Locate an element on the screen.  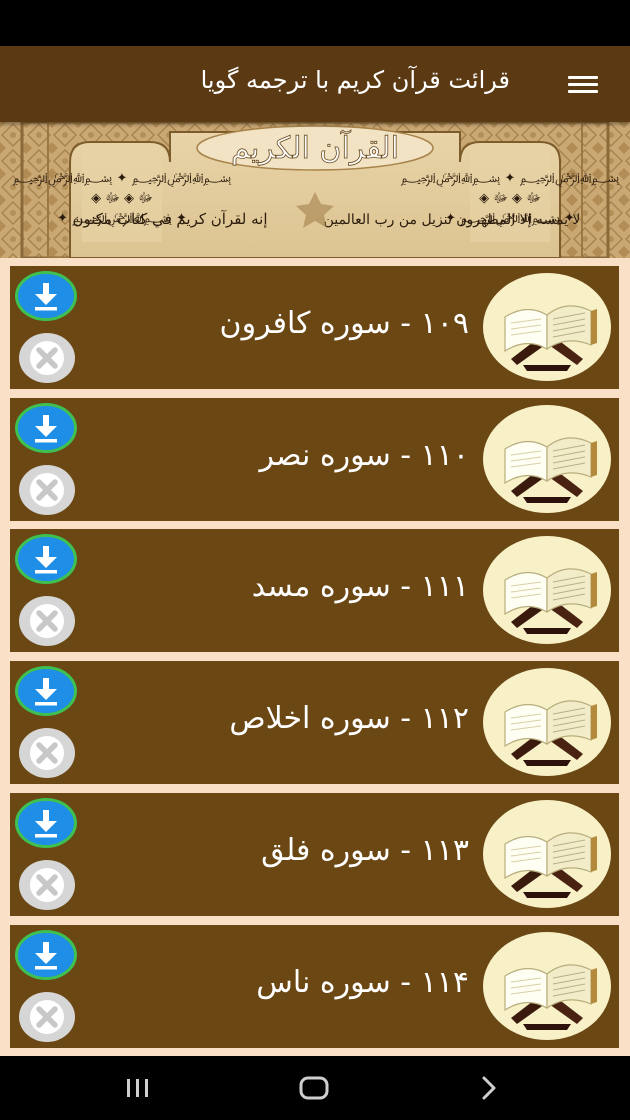
app-title: قرائت قرآن کریم با ترجمه گویا is located at coordinates (355, 80).